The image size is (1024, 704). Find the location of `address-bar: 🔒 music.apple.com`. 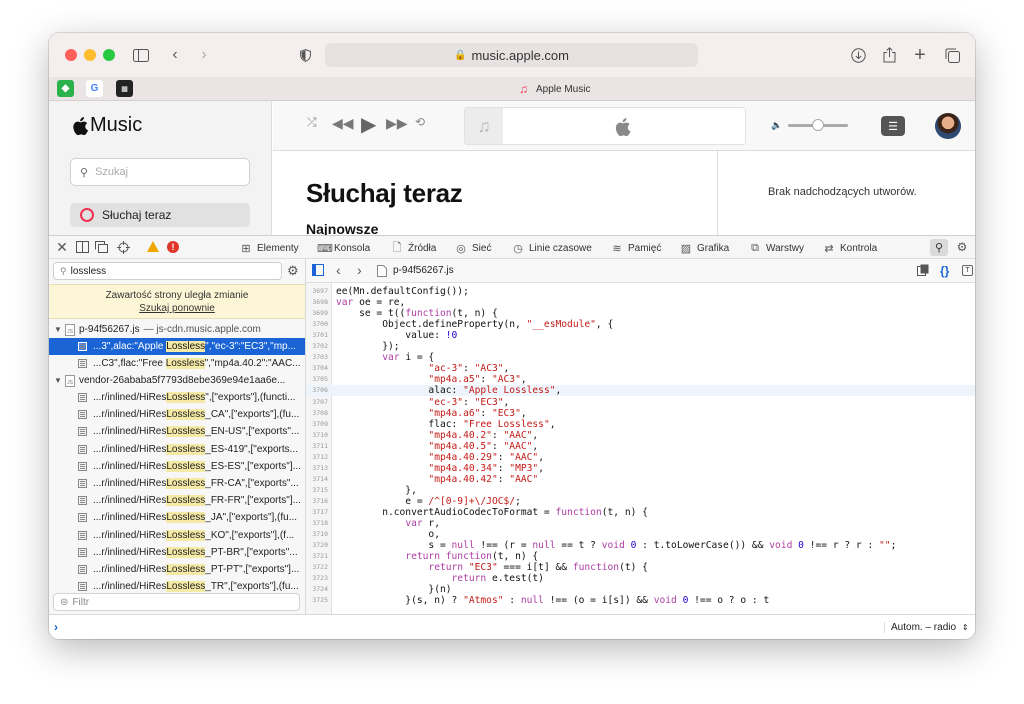

address-bar: 🔒 music.apple.com is located at coordinates (511, 55).